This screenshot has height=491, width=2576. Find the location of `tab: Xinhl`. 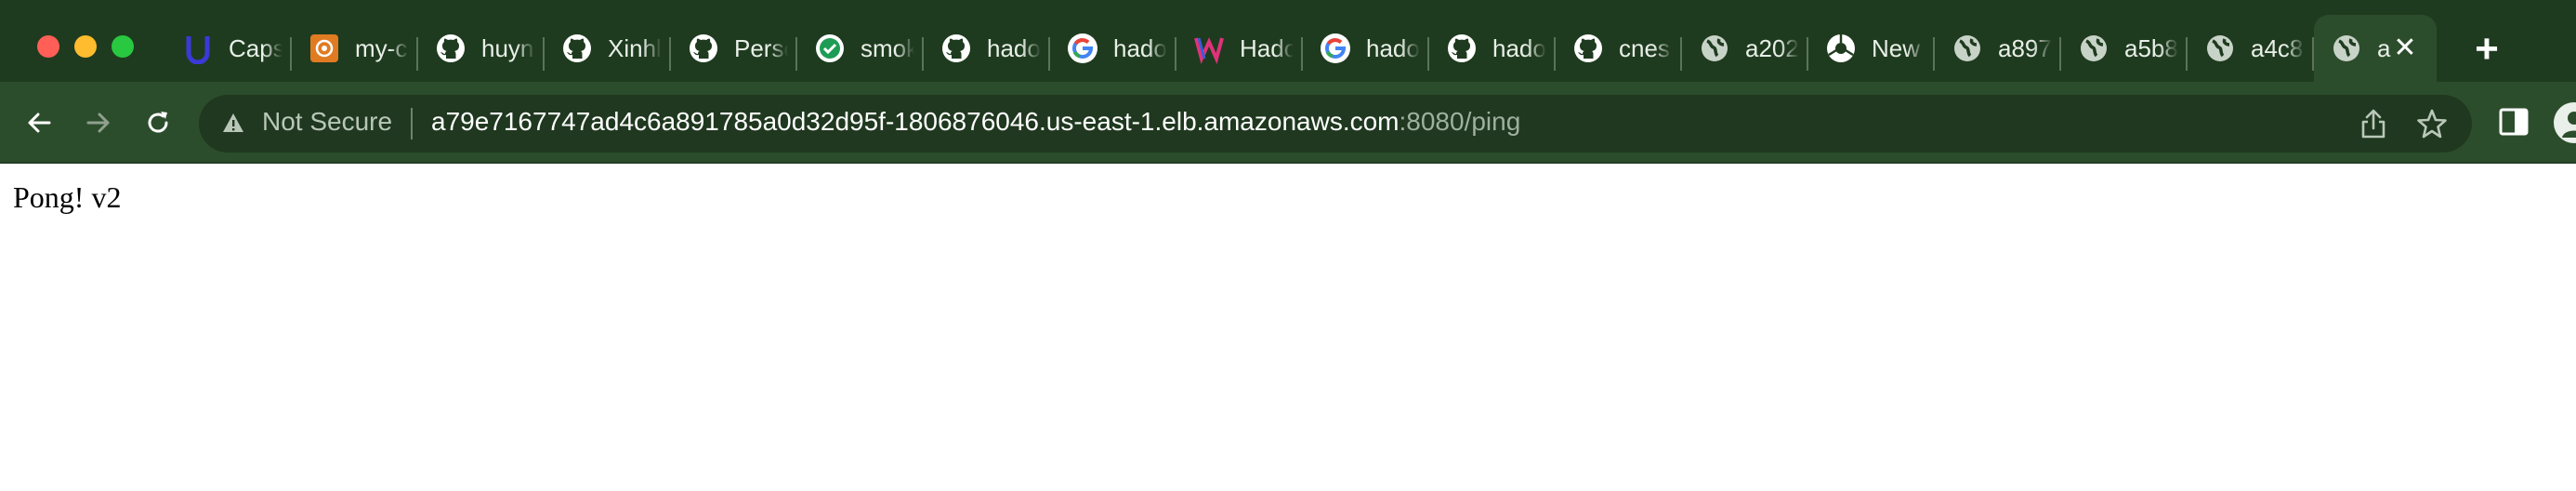

tab: Xinhl is located at coordinates (608, 48).